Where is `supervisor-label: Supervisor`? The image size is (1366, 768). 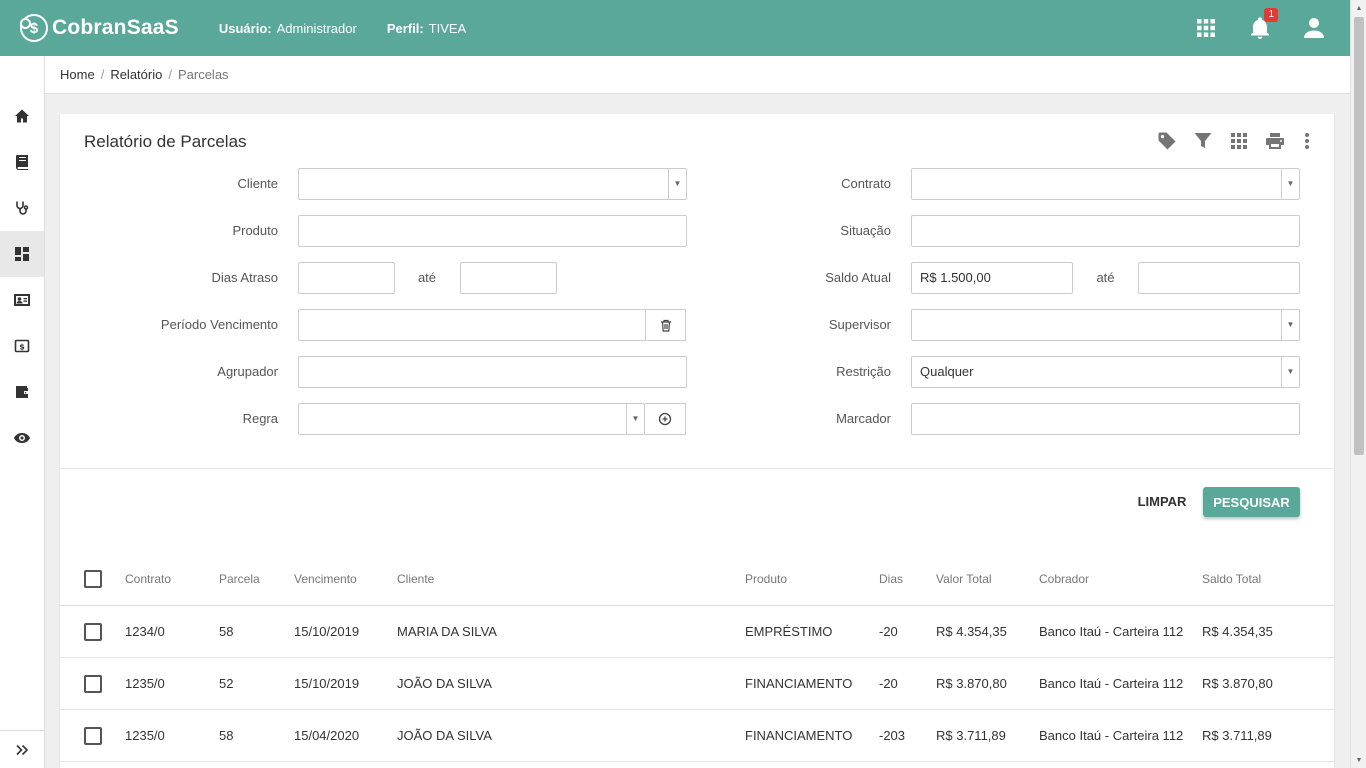 supervisor-label: Supervisor is located at coordinates (859, 324).